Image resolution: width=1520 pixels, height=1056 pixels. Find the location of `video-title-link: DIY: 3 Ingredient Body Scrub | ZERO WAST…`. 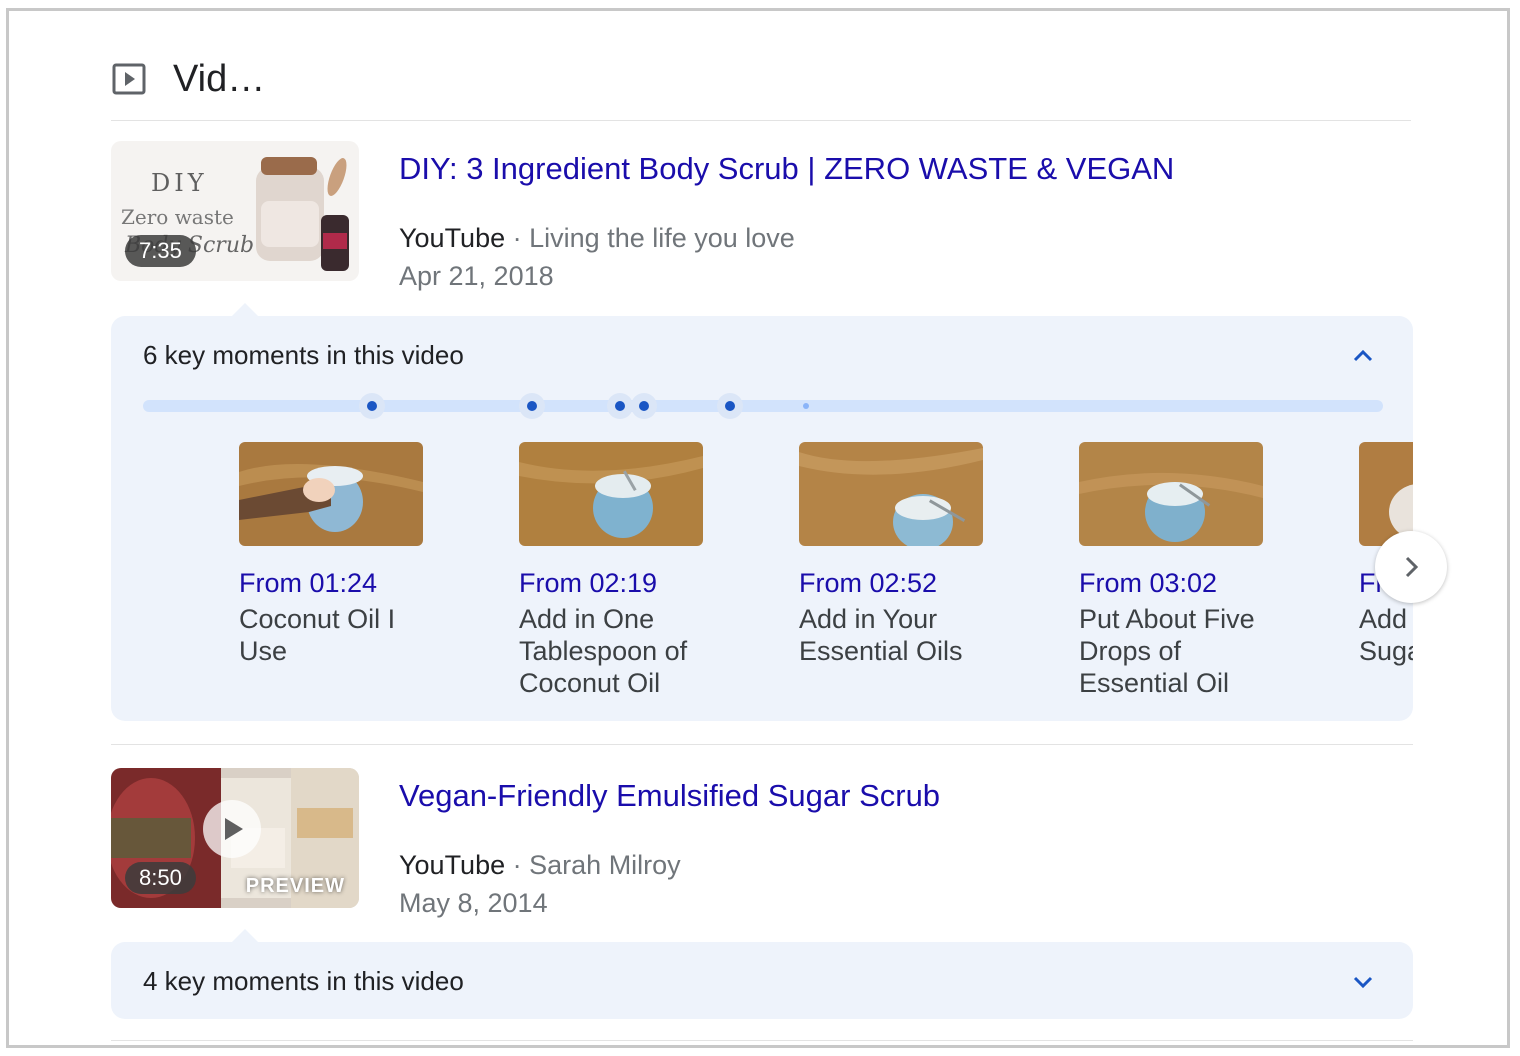

video-title-link: DIY: 3 Ingredient Body Scrub | ZERO WAST… is located at coordinates (786, 169).